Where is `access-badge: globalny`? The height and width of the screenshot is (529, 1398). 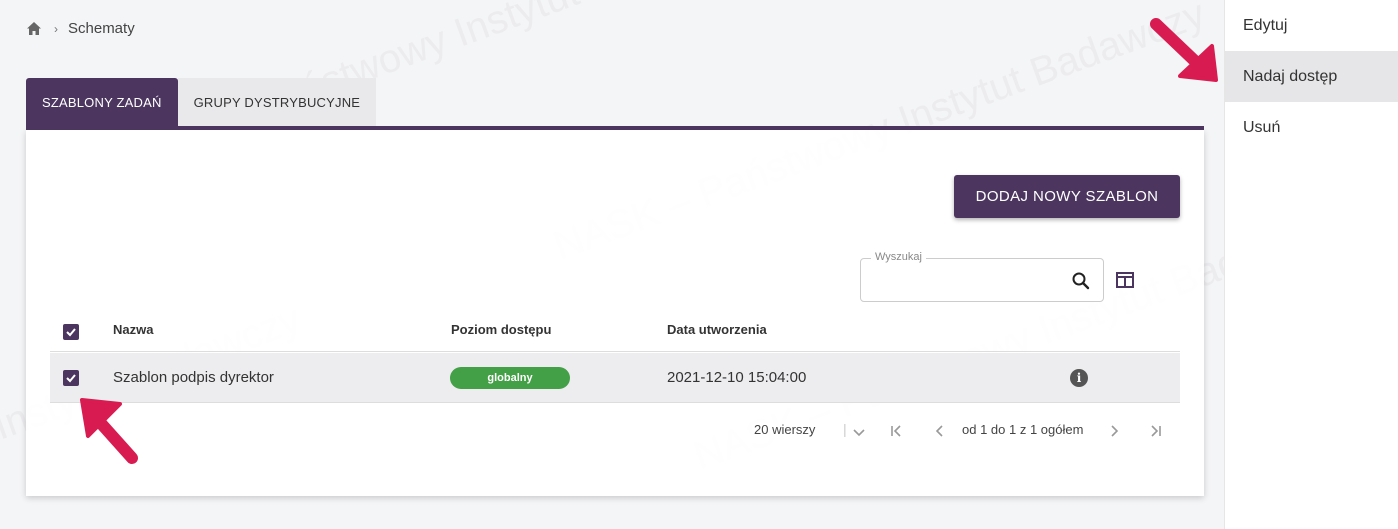 access-badge: globalny is located at coordinates (510, 378).